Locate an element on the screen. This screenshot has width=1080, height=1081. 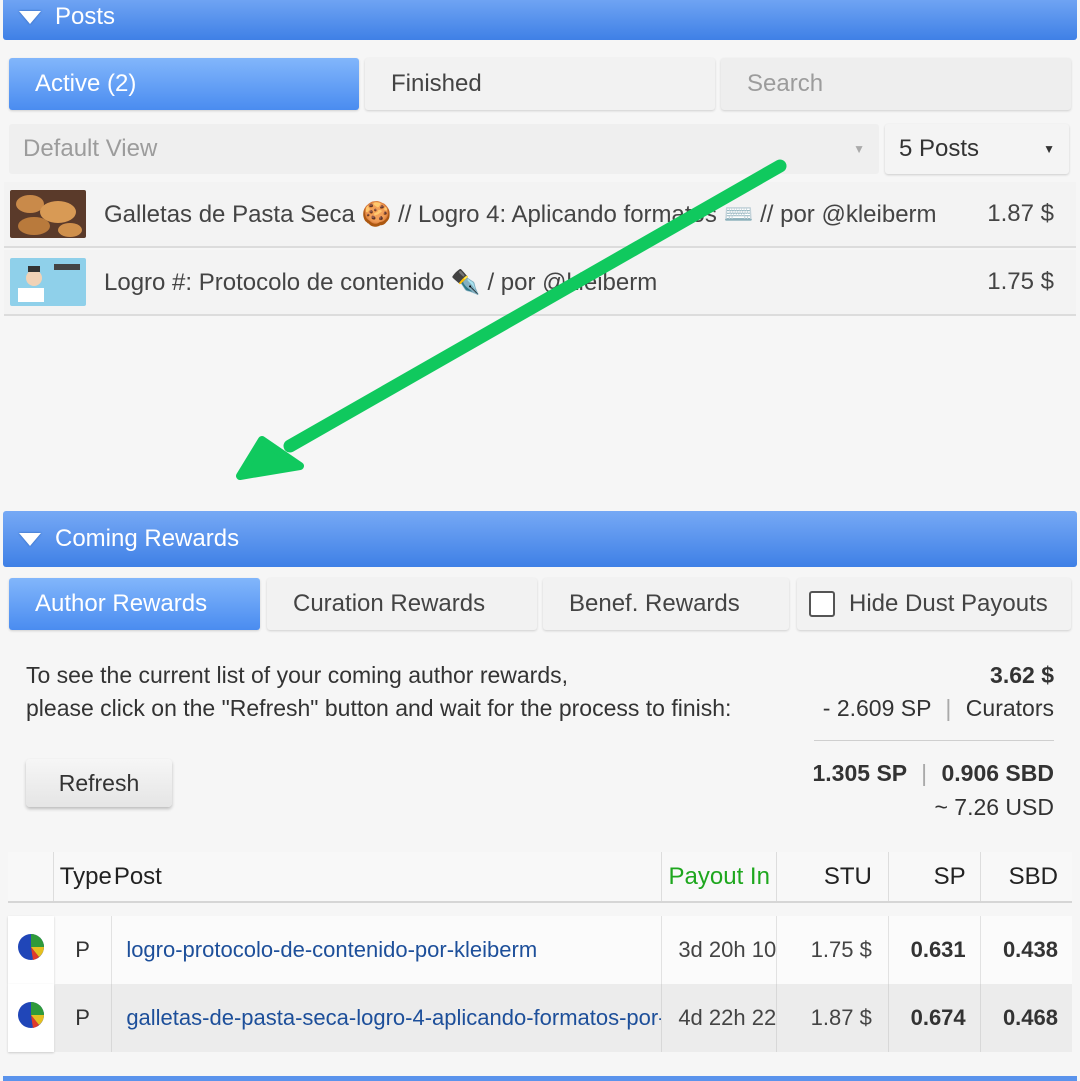
tab-author-label: Author Rewards is located at coordinates (121, 603).